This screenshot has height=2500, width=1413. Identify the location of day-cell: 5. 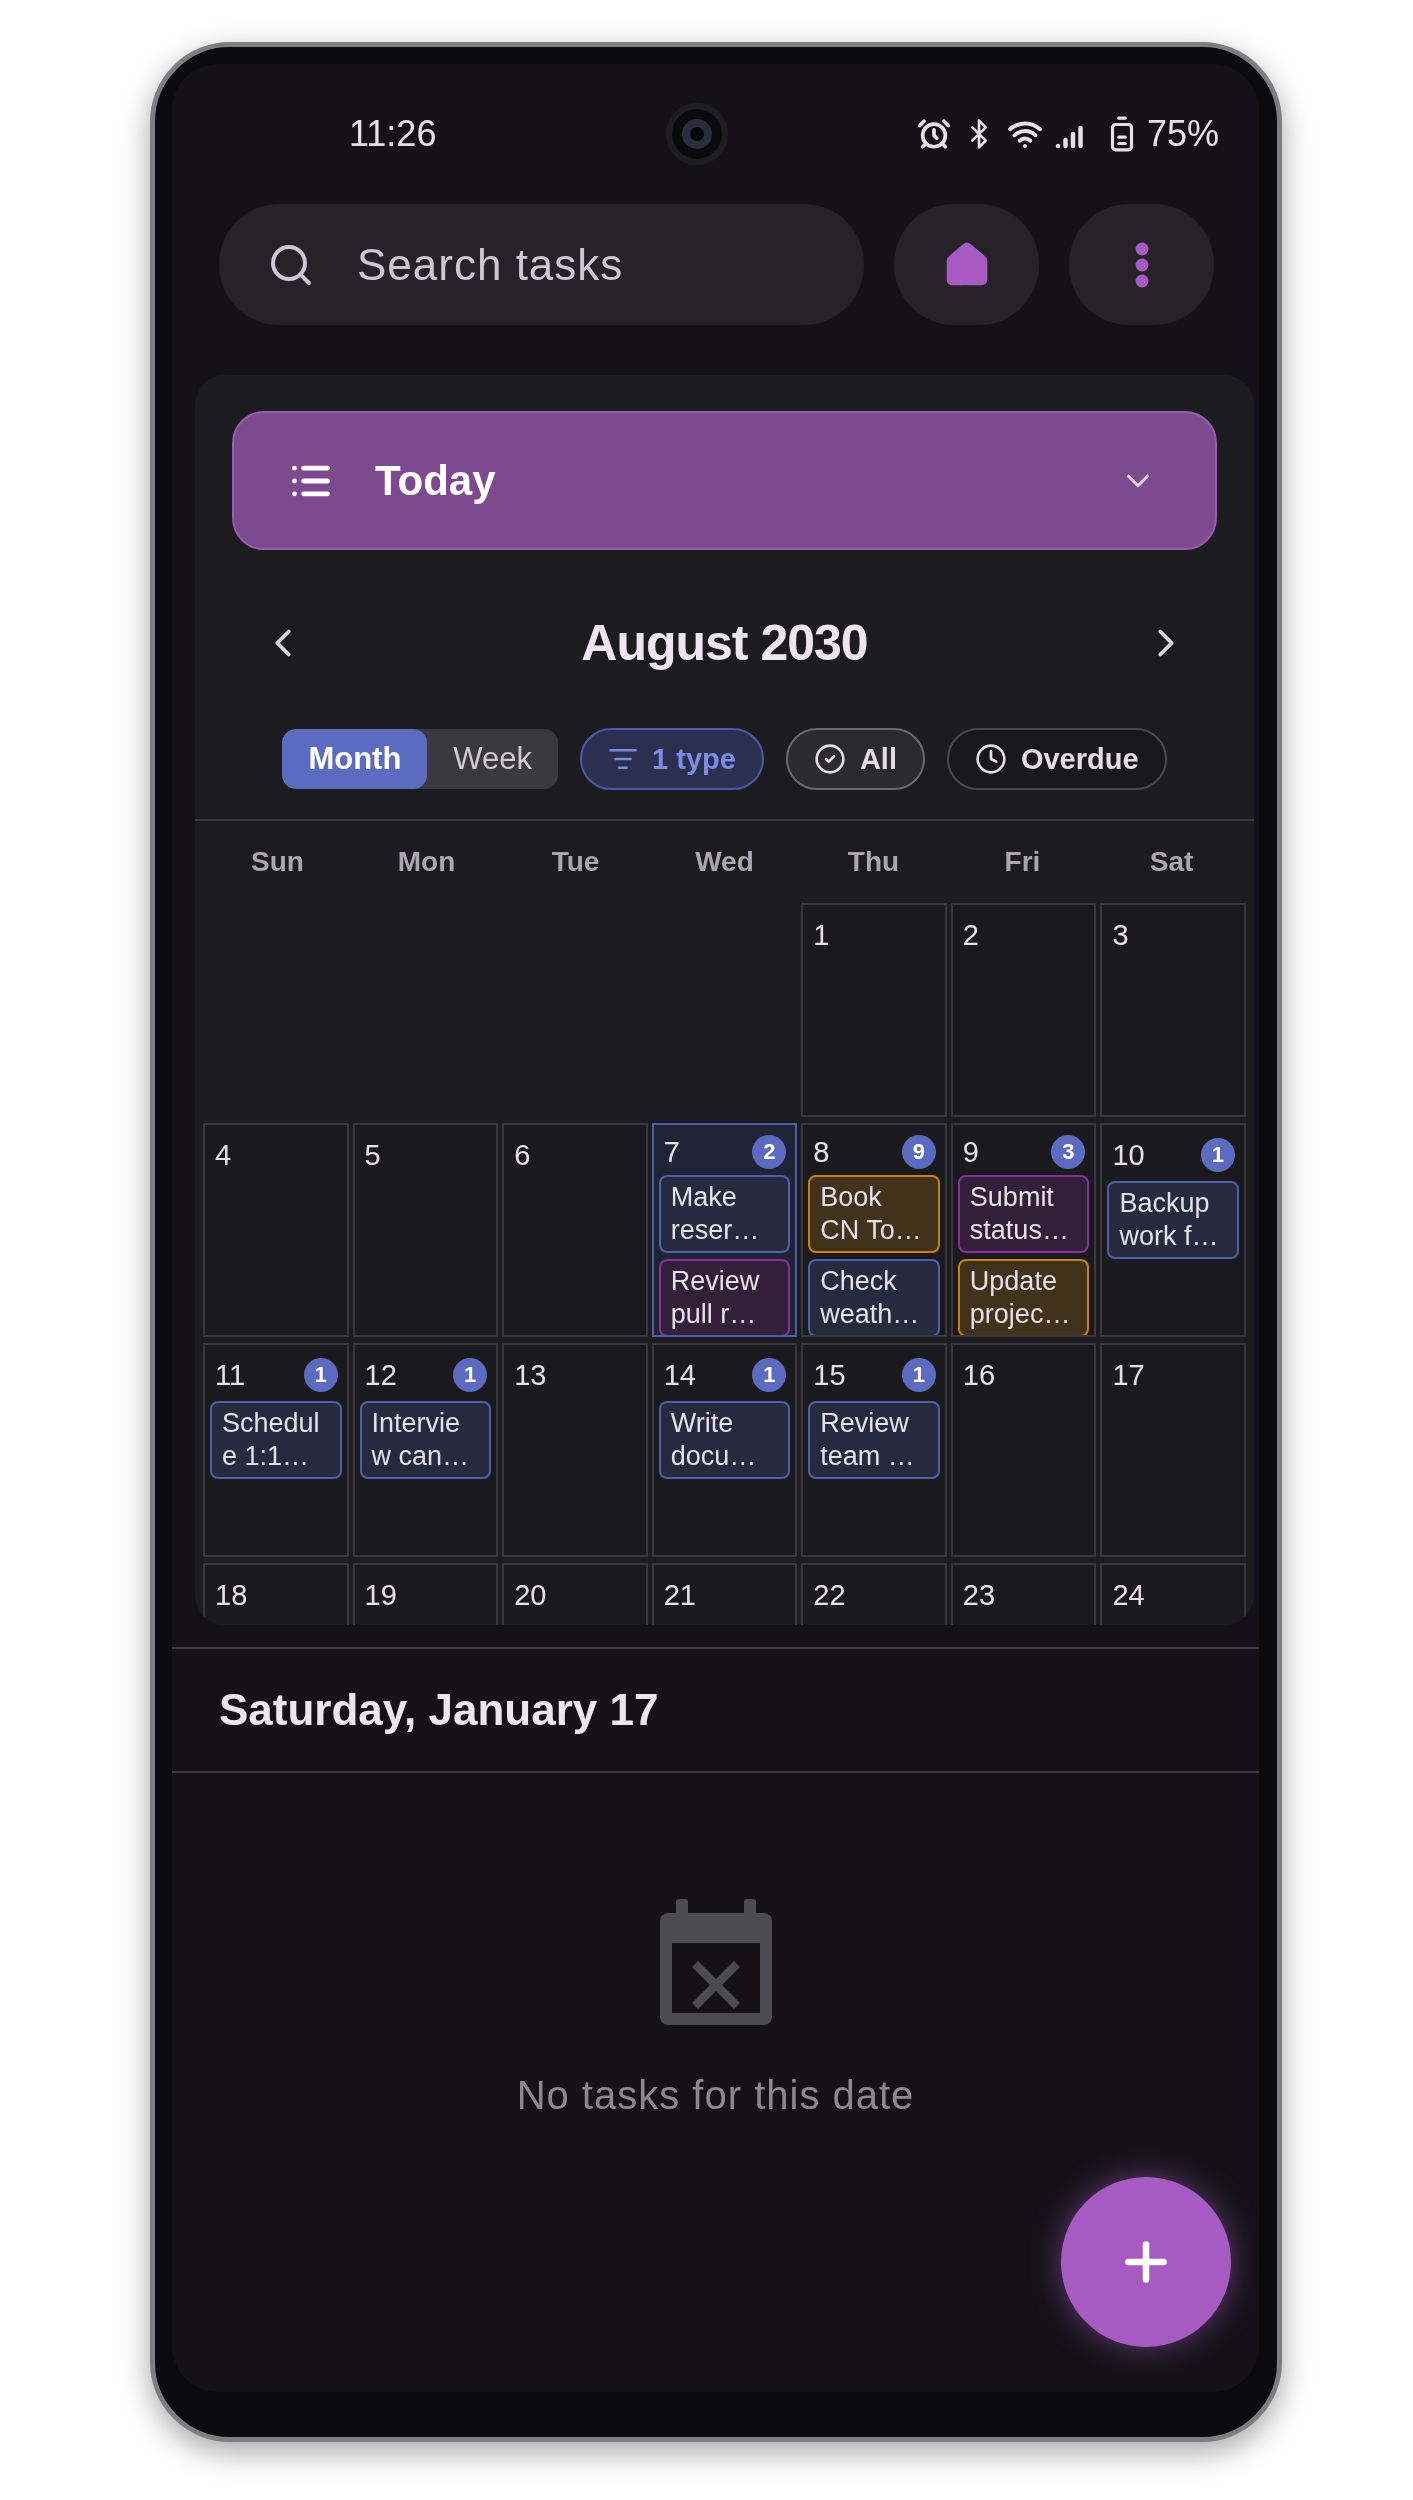
(425, 1230).